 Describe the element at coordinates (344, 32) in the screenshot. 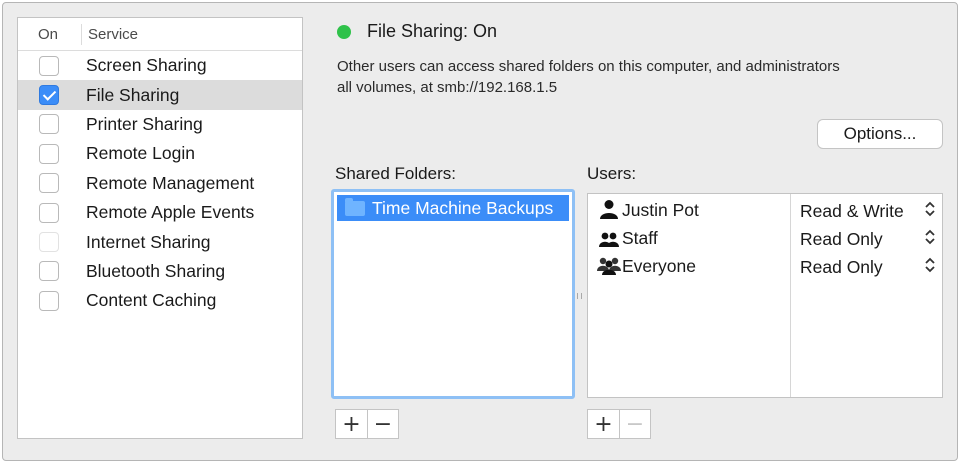

I see `status-indicator-icon` at that location.